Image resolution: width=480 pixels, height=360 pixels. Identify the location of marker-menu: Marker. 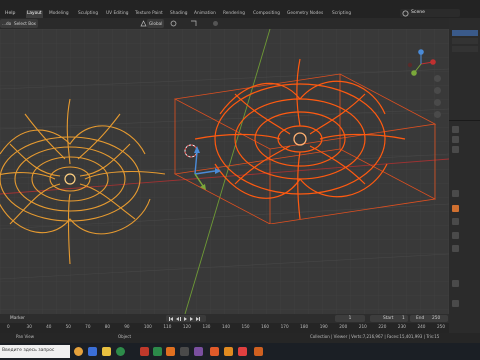
(17, 319).